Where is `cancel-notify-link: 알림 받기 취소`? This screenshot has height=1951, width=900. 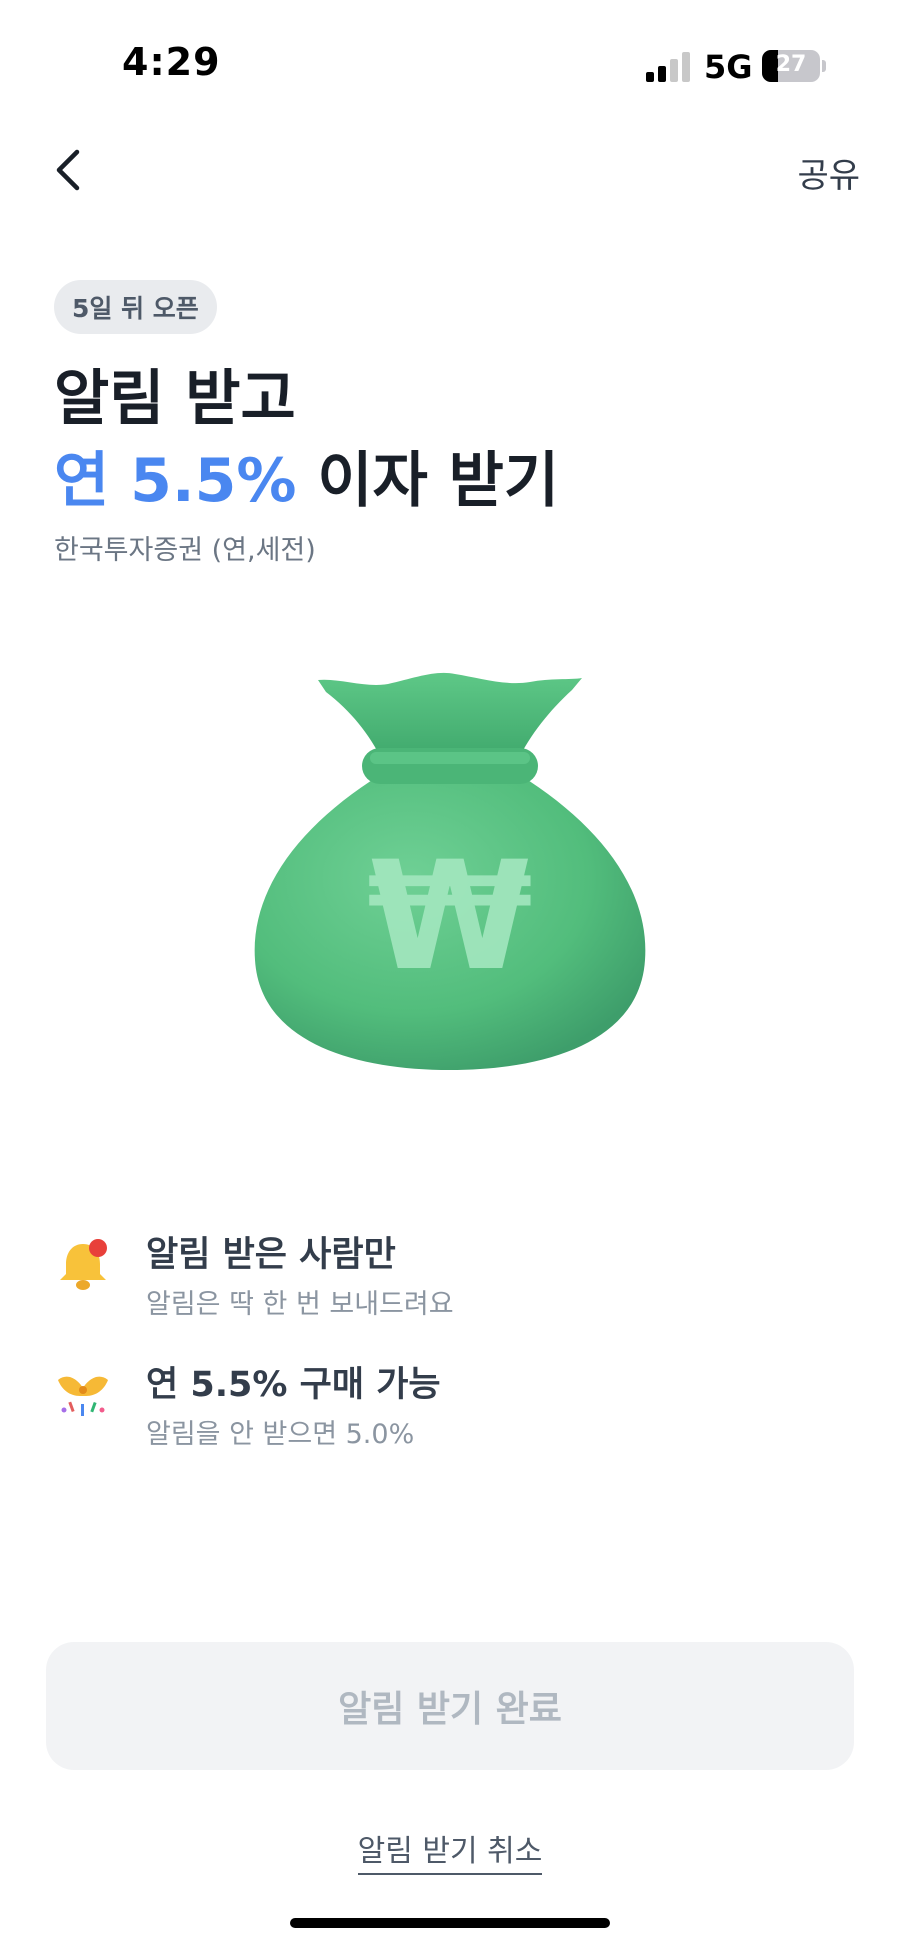
cancel-notify-link: 알림 받기 취소 is located at coordinates (450, 1854).